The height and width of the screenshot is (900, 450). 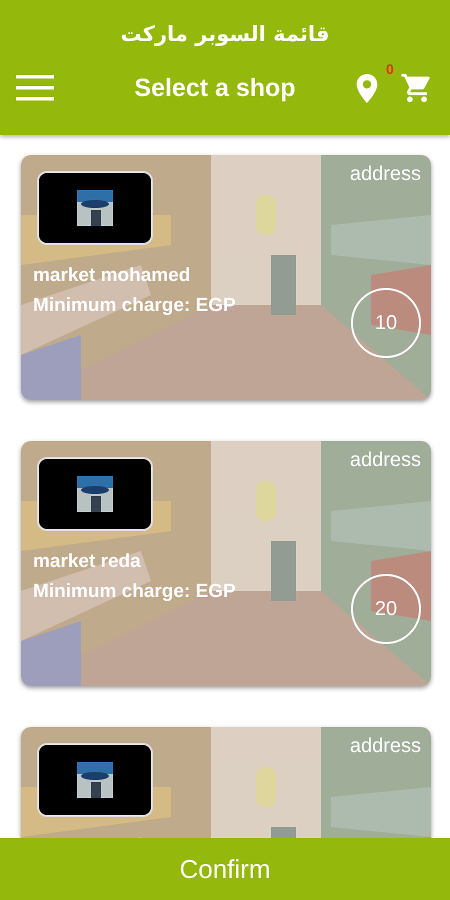 I want to click on location-pin-icon, so click(x=367, y=88).